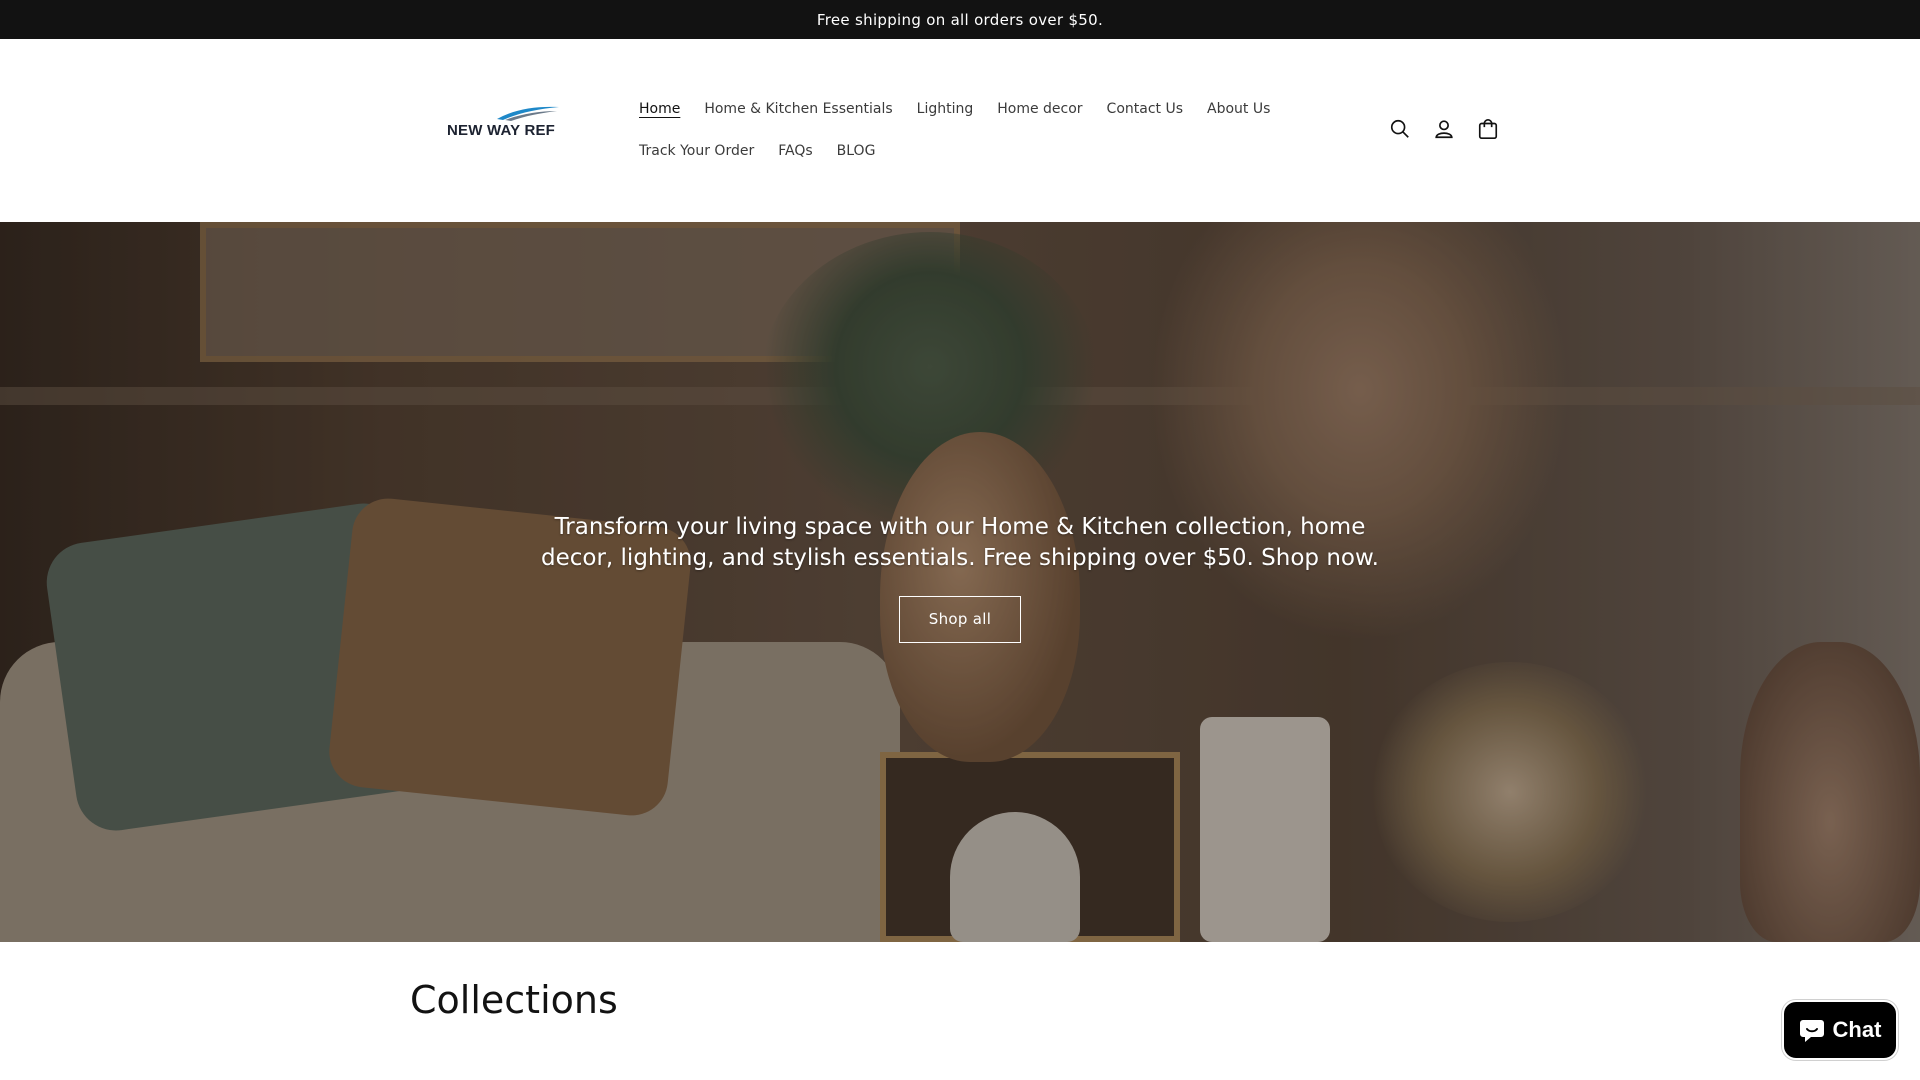 The image size is (1920, 1080). I want to click on header-icons, so click(1444, 129).